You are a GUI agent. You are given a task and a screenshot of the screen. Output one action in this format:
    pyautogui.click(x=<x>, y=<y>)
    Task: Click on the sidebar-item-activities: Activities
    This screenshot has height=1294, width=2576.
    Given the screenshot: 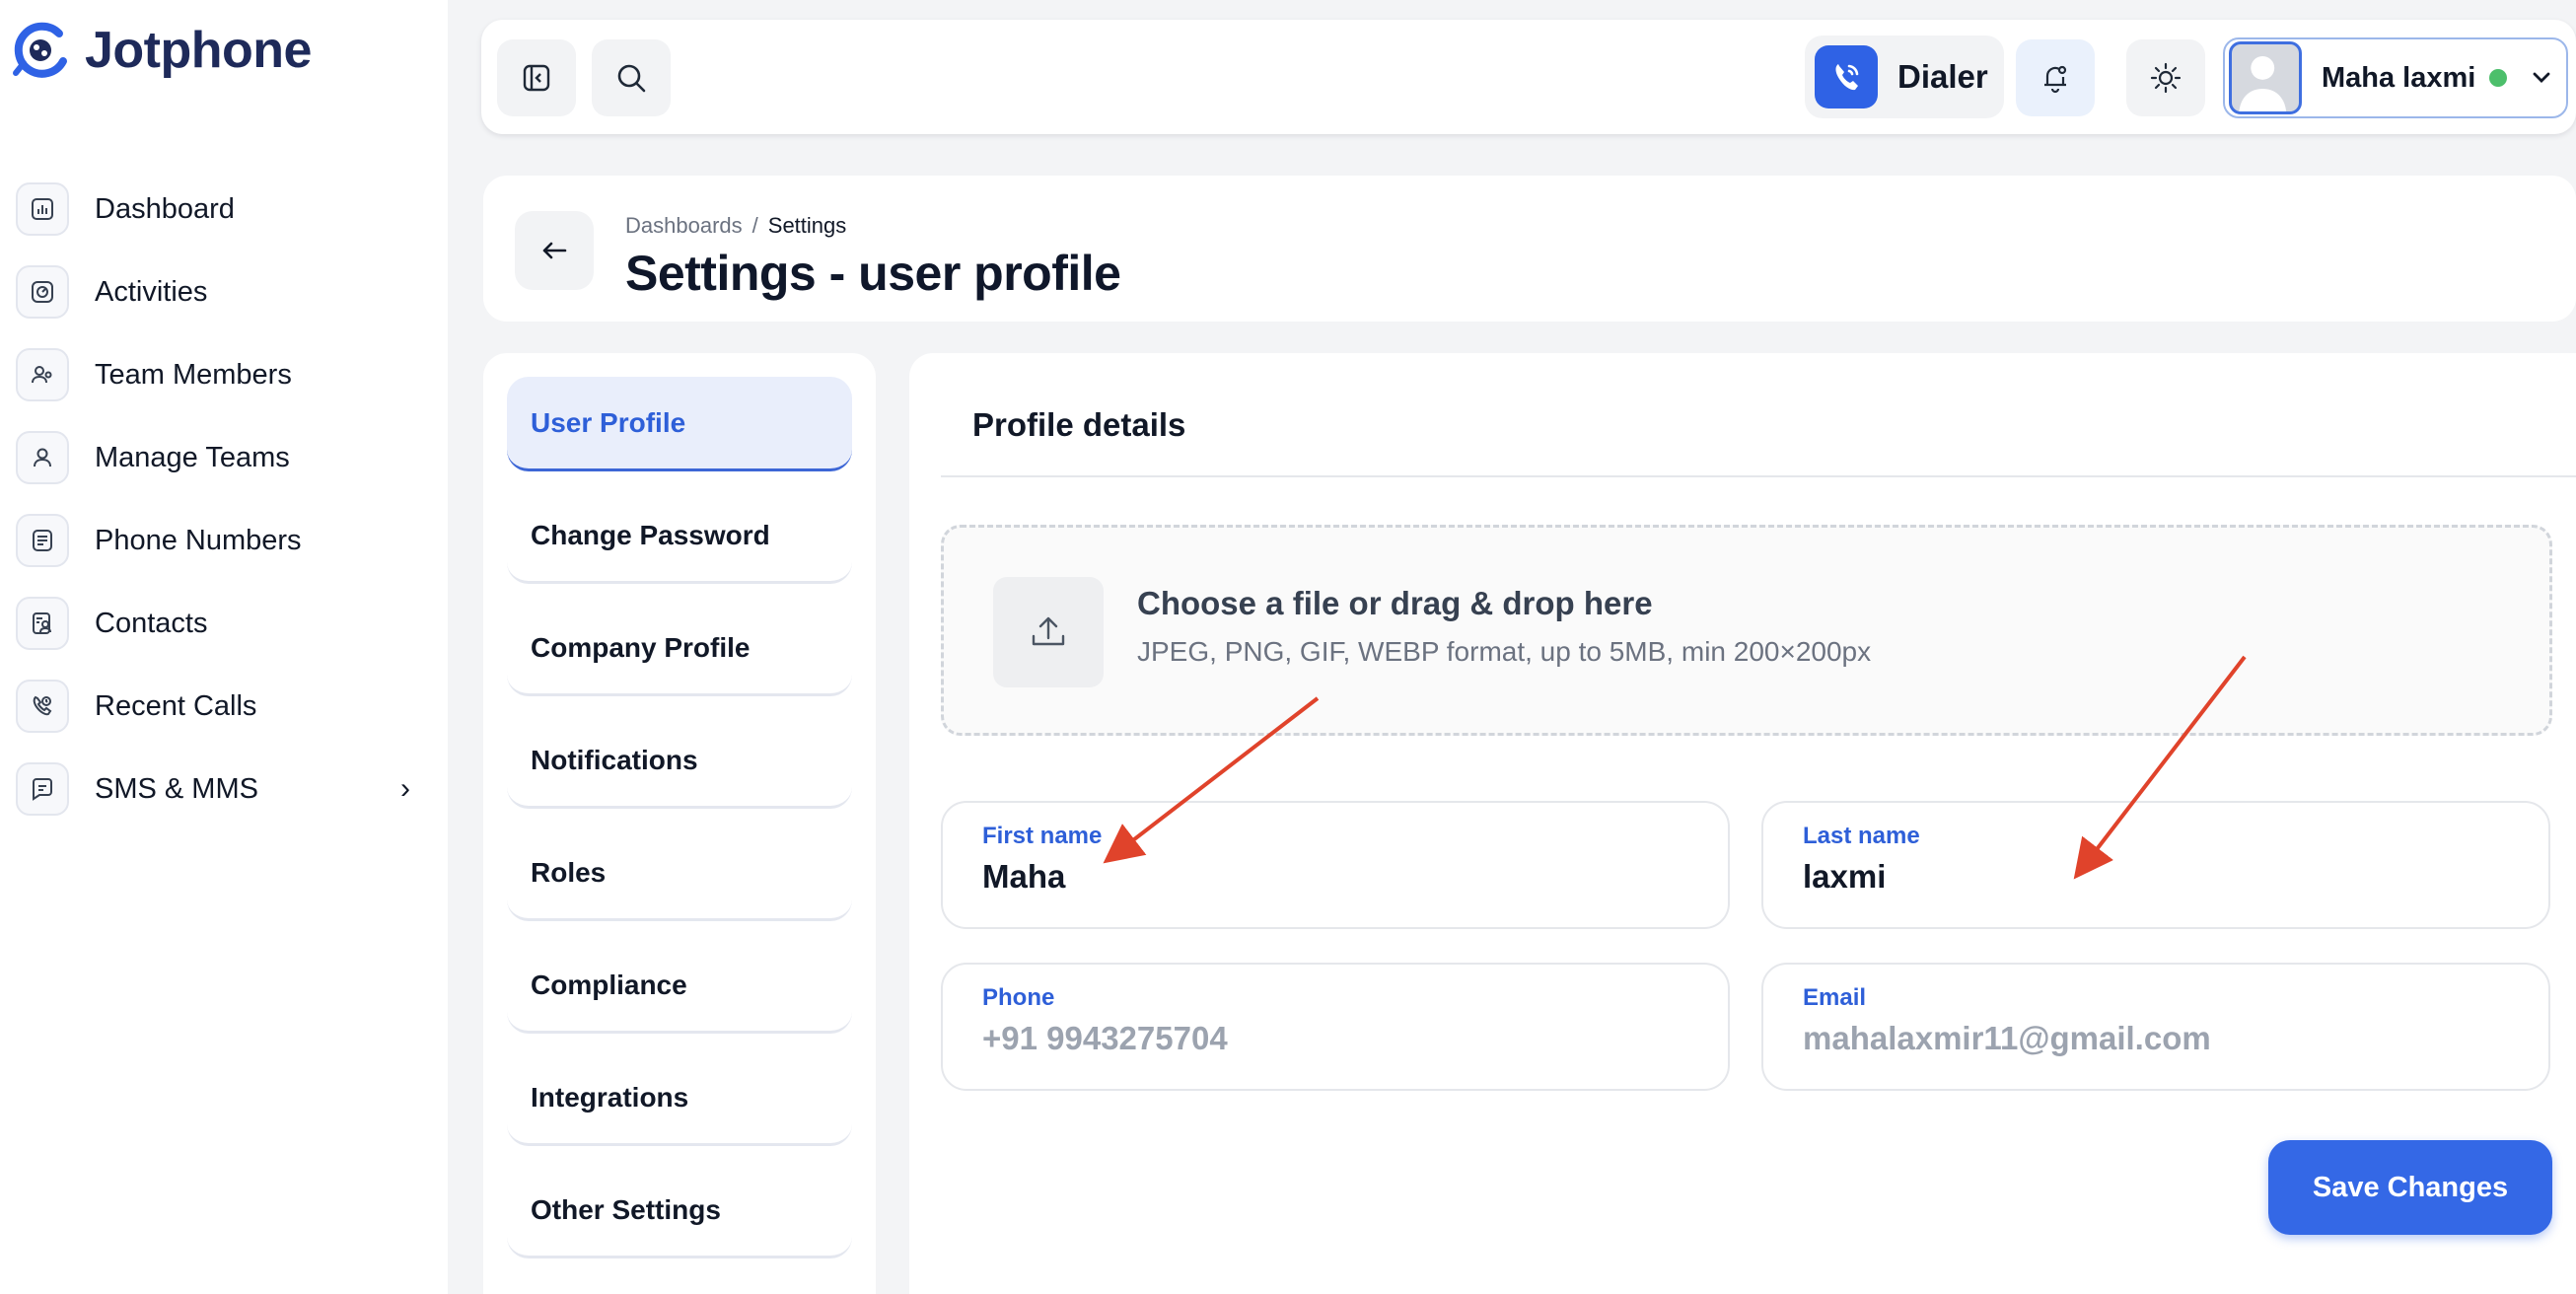 What is the action you would take?
    pyautogui.click(x=213, y=292)
    